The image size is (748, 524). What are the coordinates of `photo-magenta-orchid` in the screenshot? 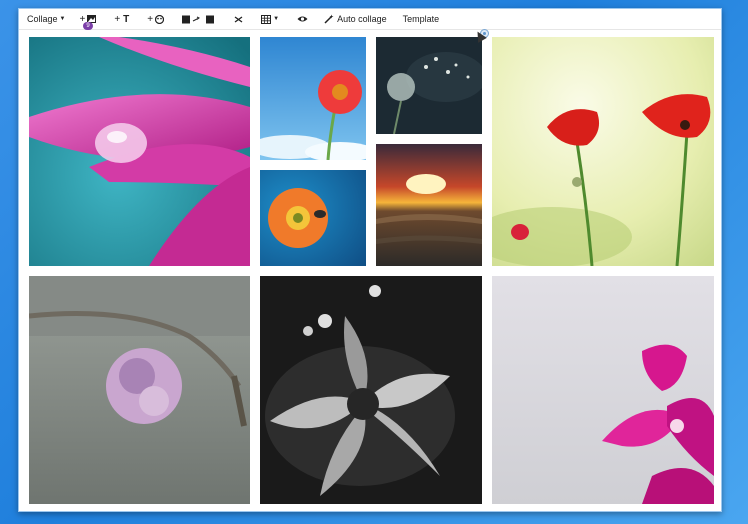 It's located at (603, 390).